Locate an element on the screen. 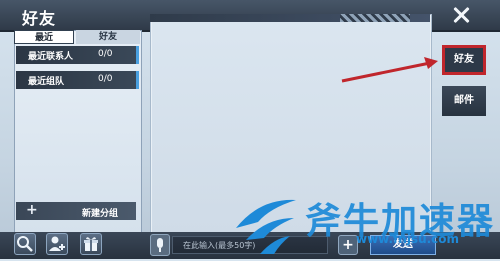 The height and width of the screenshot is (261, 500). gift-icon is located at coordinates (91, 244).